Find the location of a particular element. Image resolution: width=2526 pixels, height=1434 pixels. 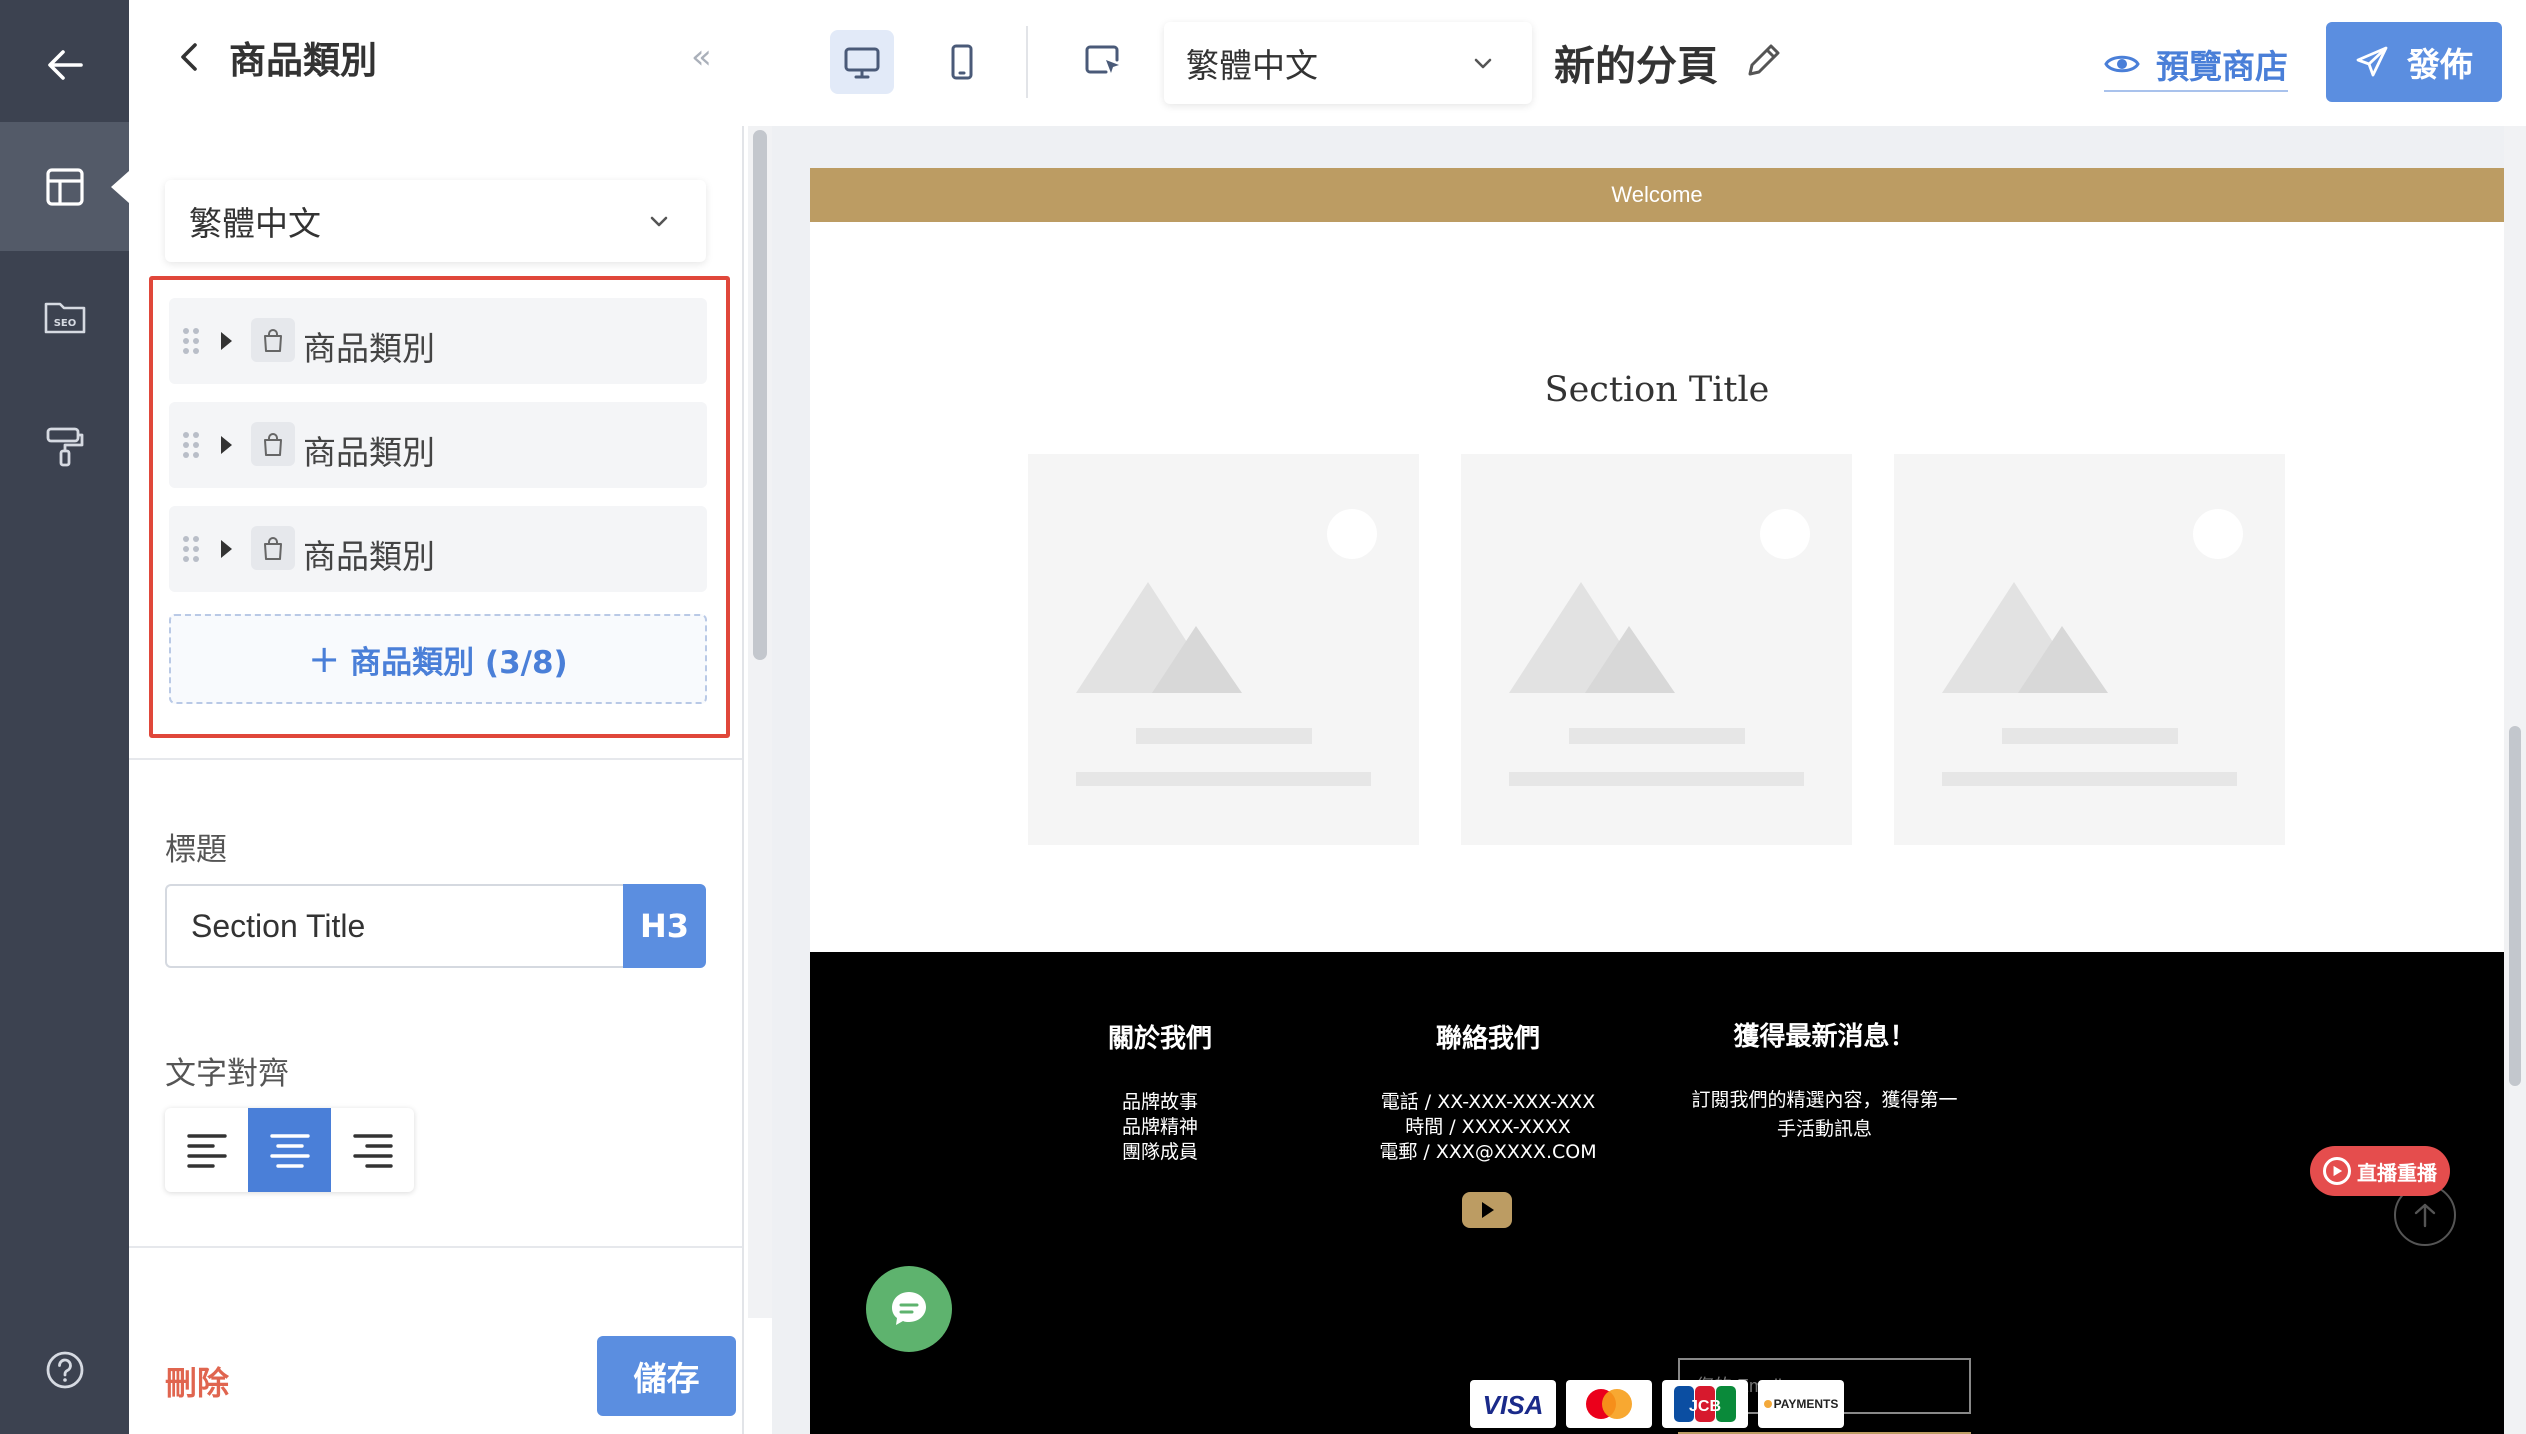

text-align-group is located at coordinates (289, 1150).